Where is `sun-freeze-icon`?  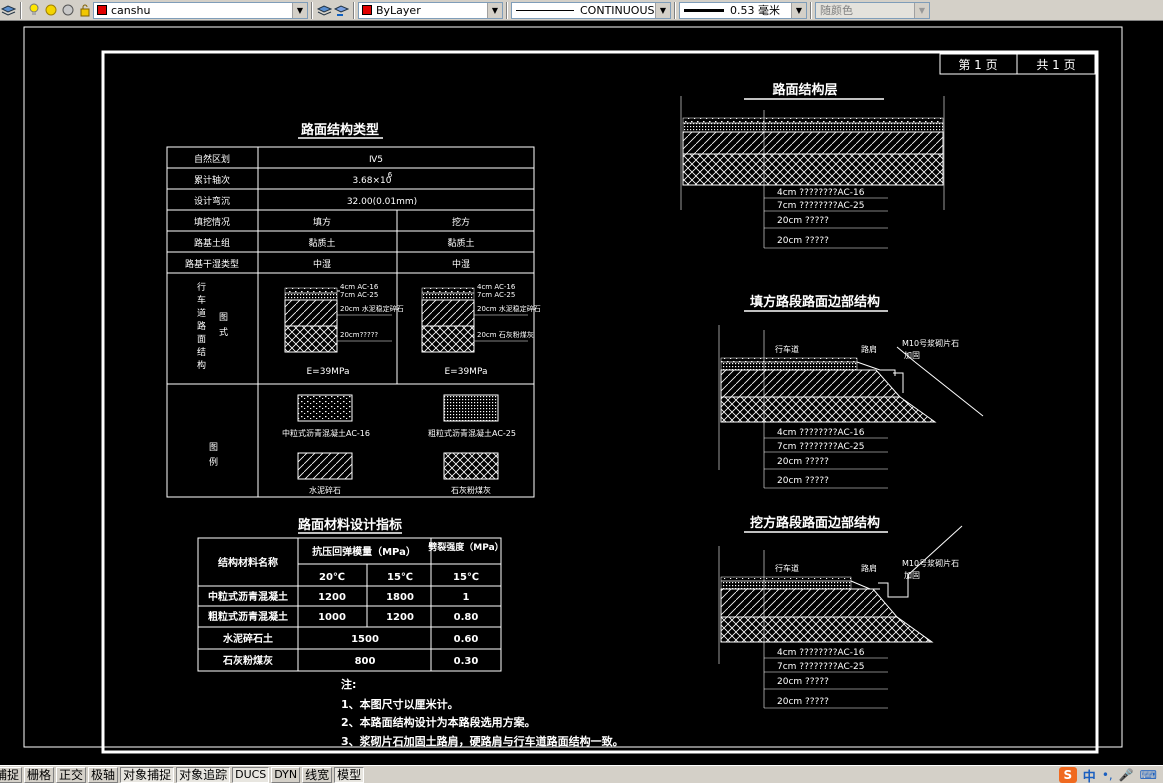
sun-freeze-icon is located at coordinates (50, 10).